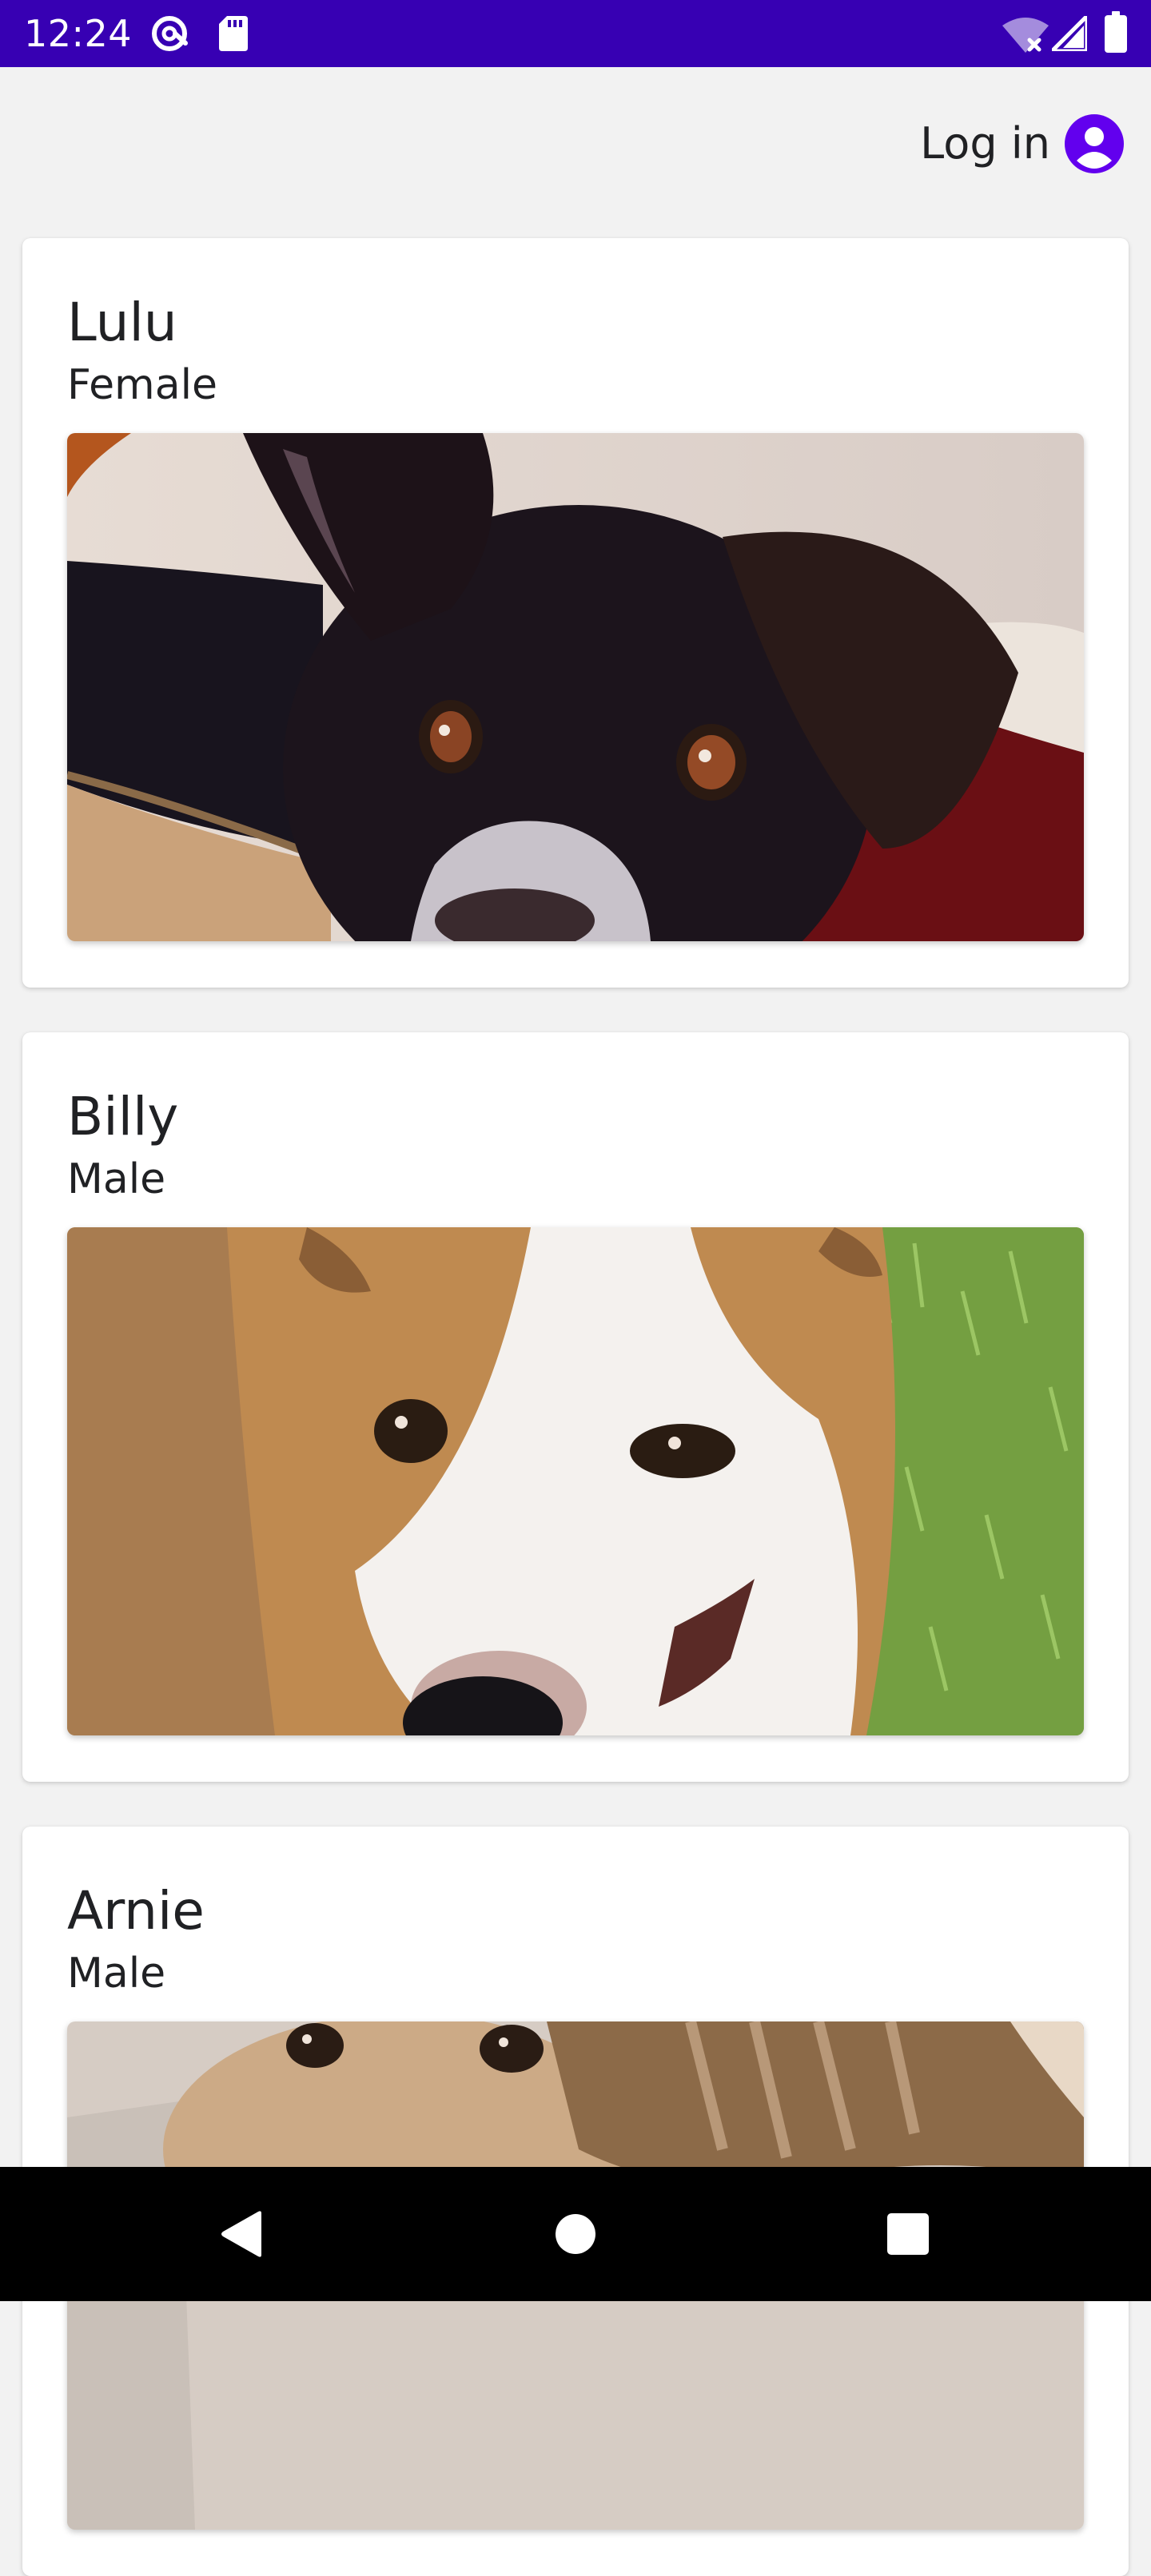  Describe the element at coordinates (123, 1116) in the screenshot. I see `pet-name: Billy` at that location.